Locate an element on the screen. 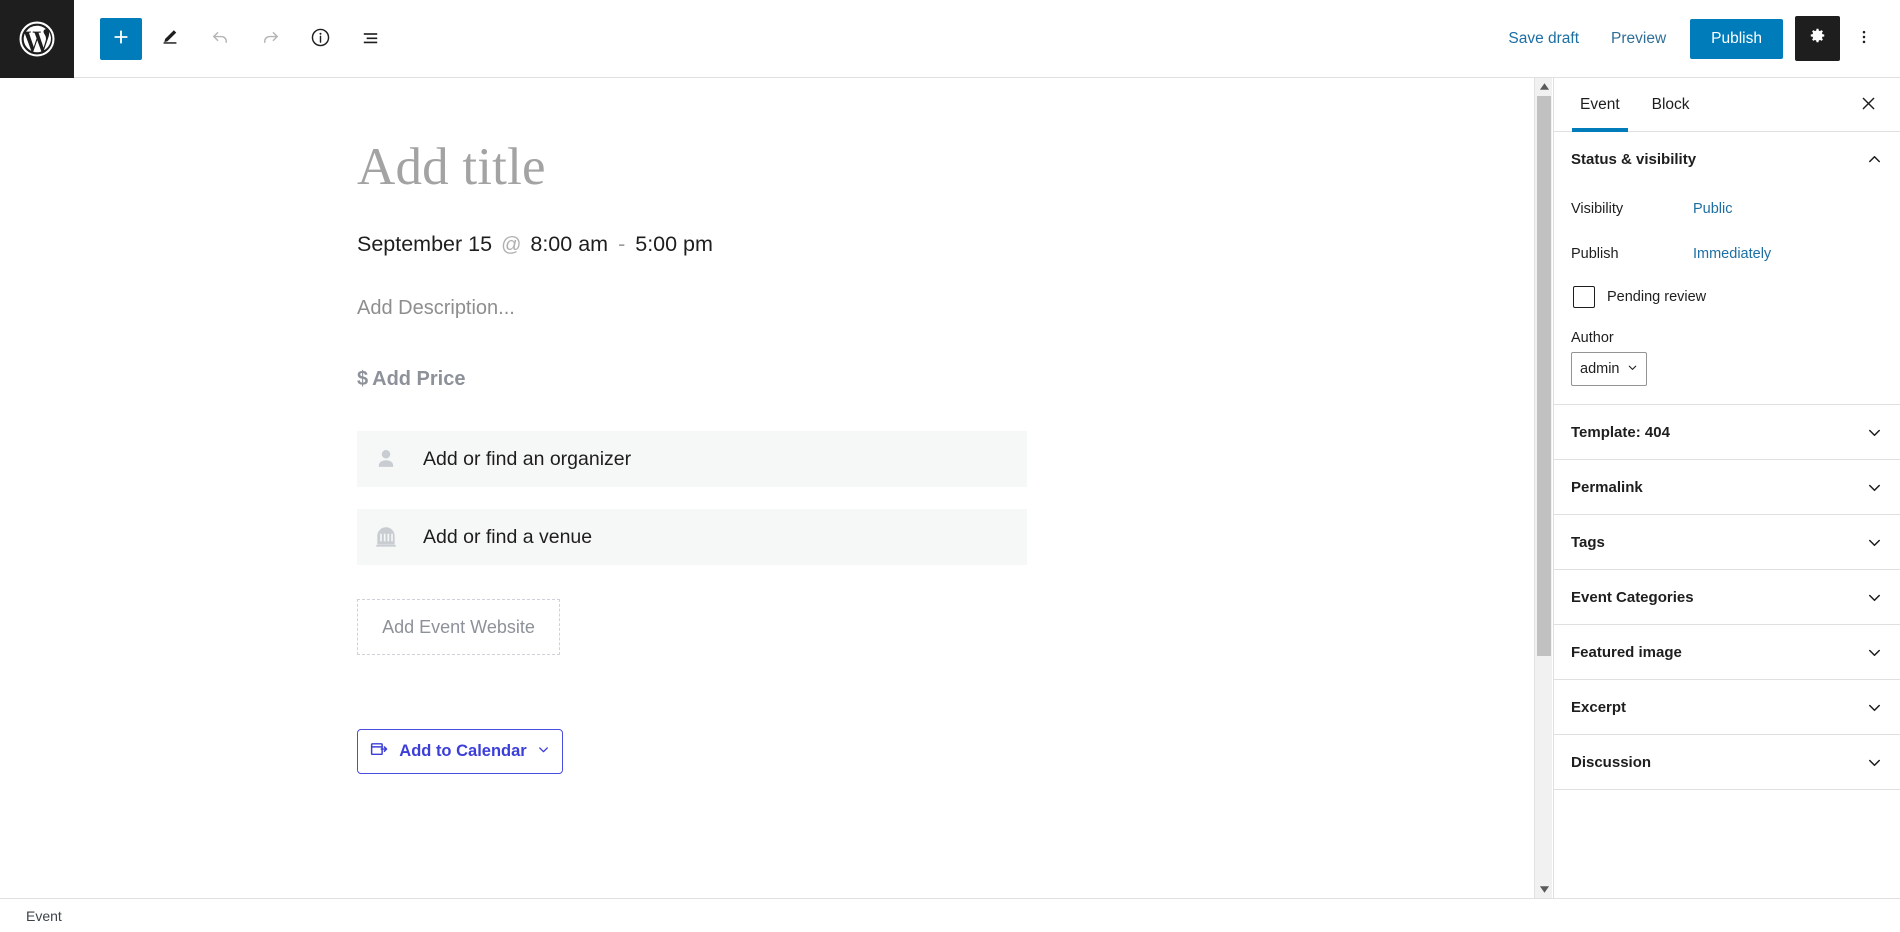 The height and width of the screenshot is (932, 1900). event-website-input: Add Event Website is located at coordinates (458, 627).